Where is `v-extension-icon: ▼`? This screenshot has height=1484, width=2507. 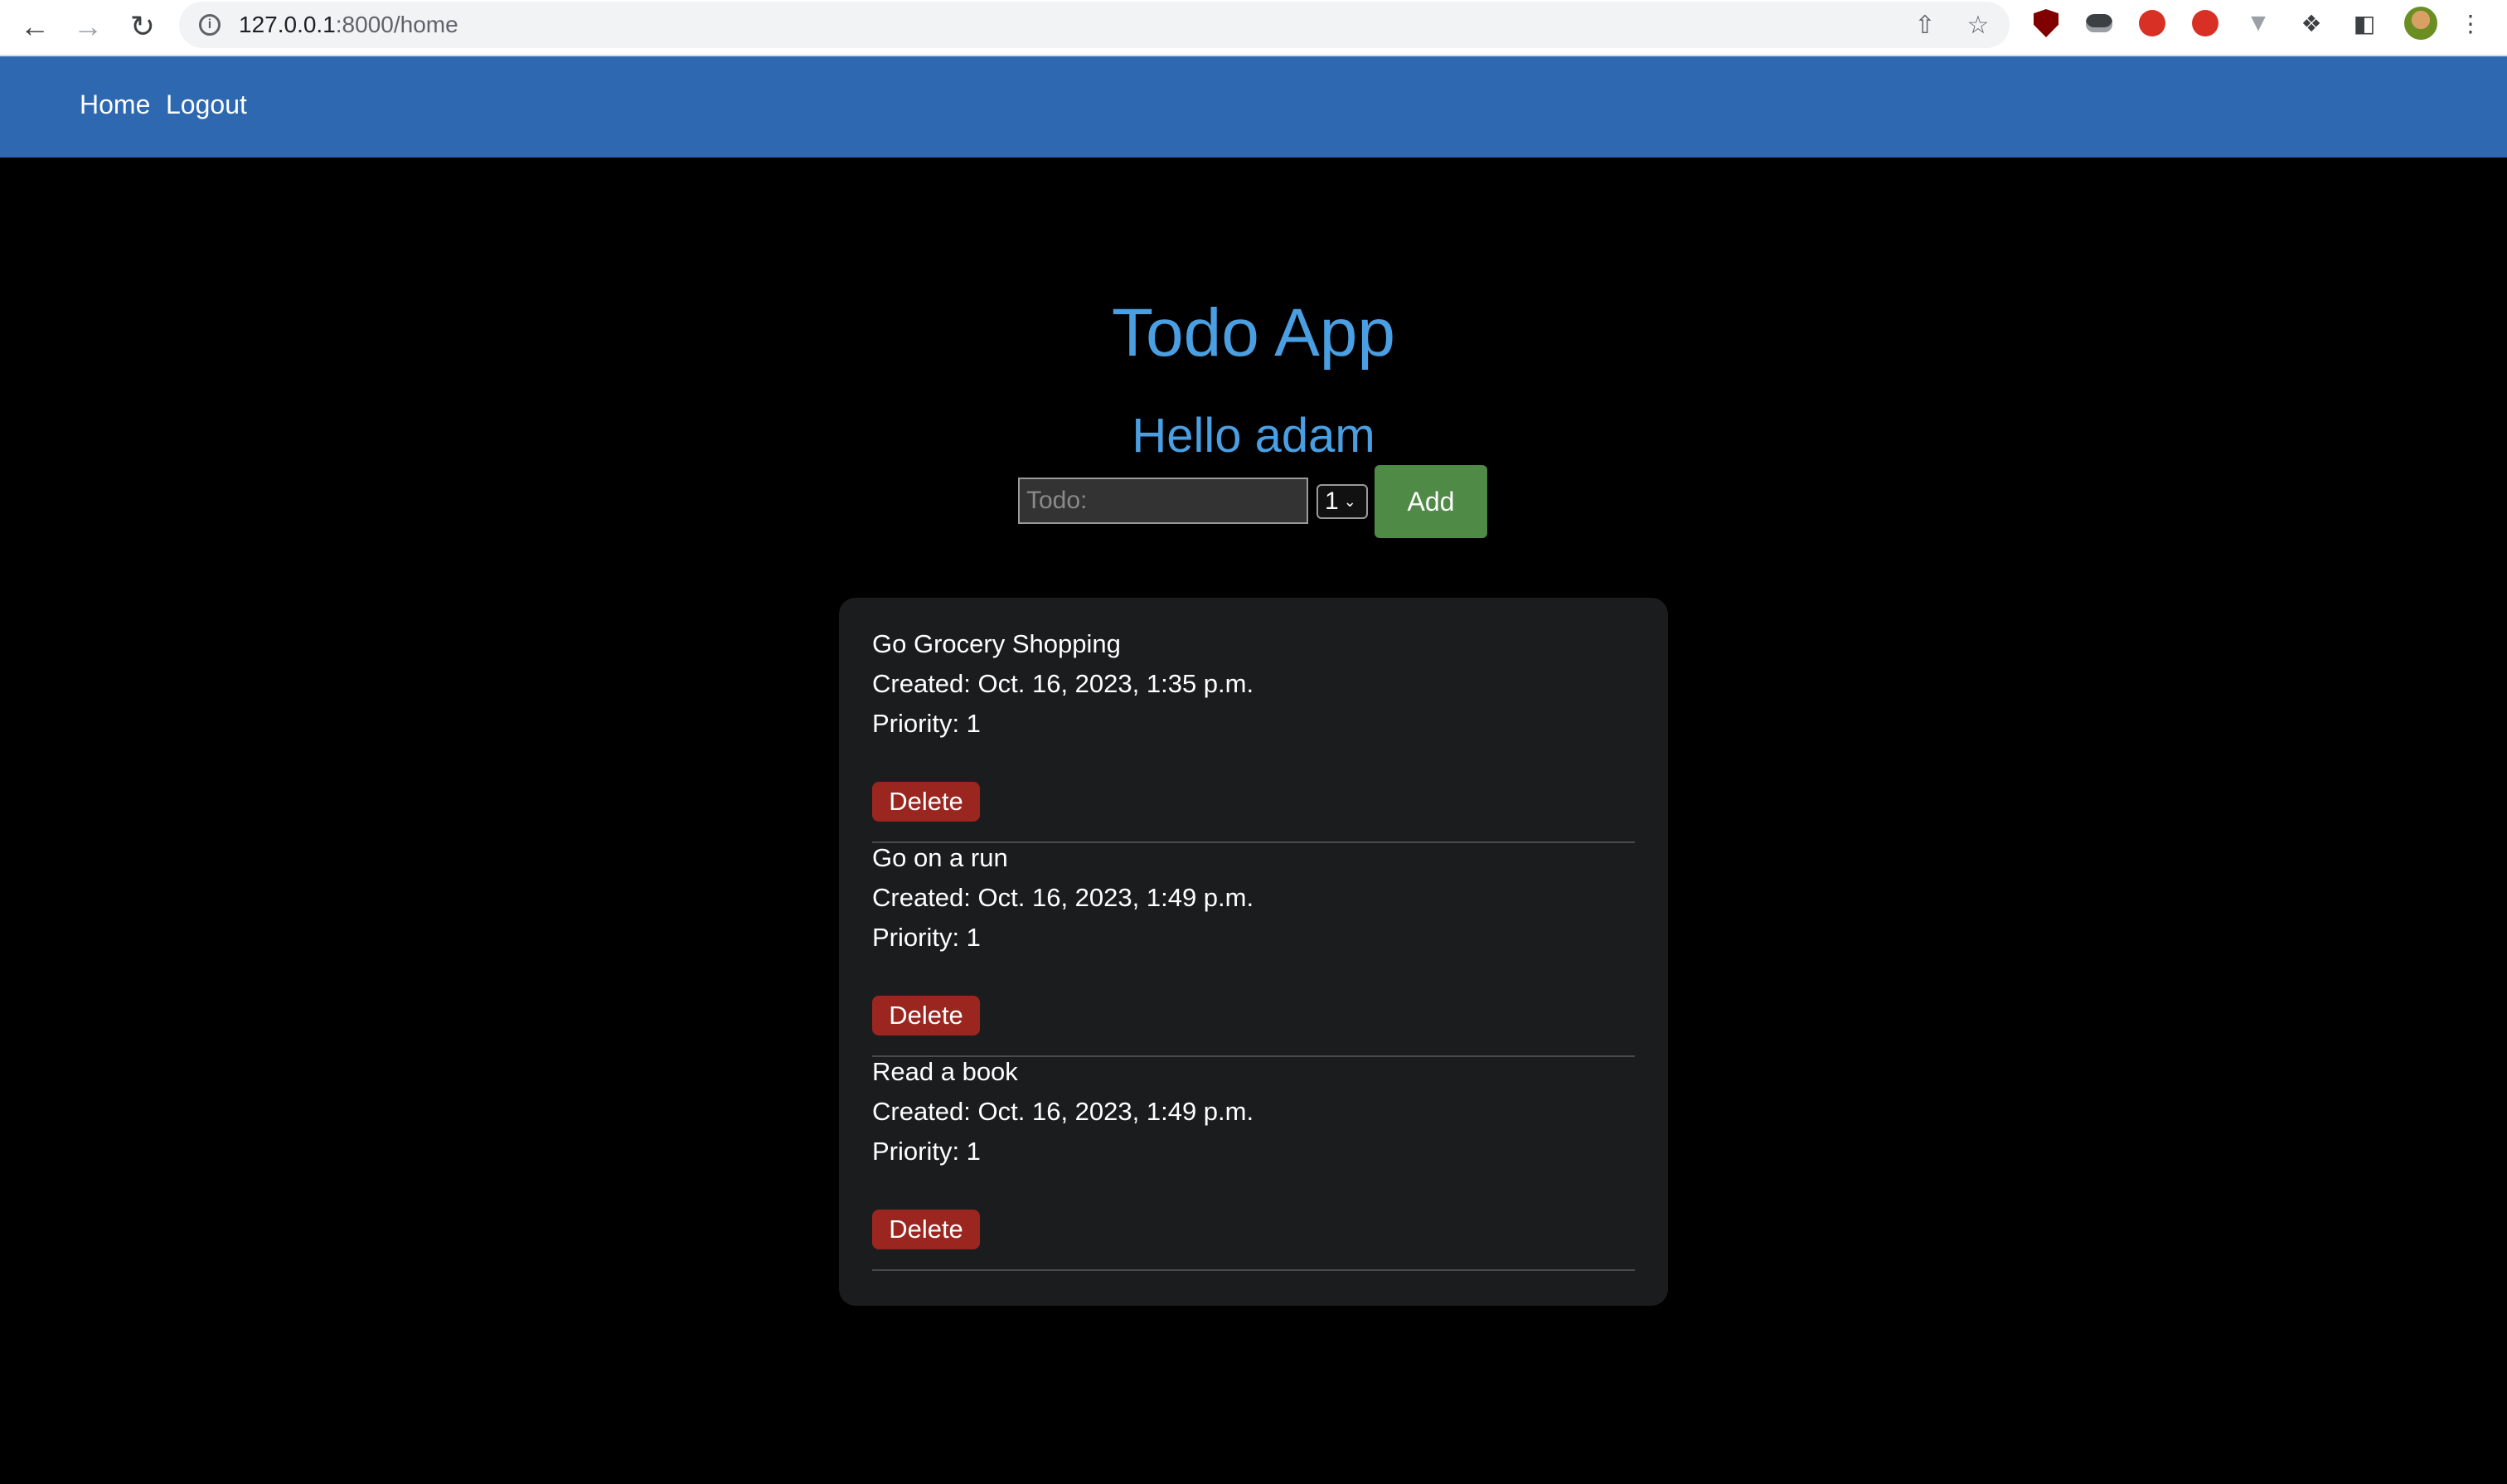
v-extension-icon: ▼ is located at coordinates (2258, 23).